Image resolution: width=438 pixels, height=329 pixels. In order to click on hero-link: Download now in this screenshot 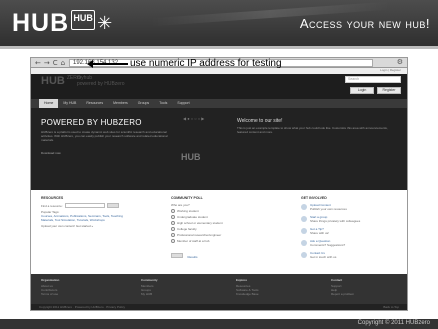, I will do `click(51, 153)`.